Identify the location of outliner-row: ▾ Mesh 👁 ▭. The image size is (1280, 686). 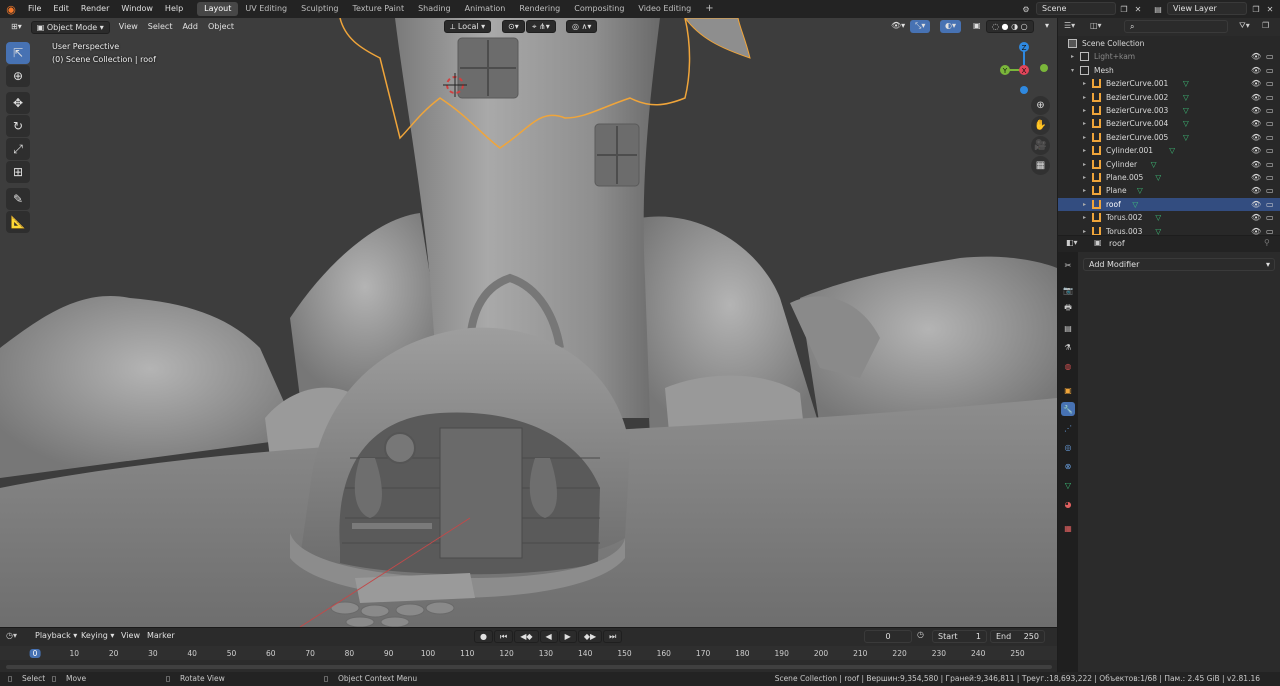
(1169, 70).